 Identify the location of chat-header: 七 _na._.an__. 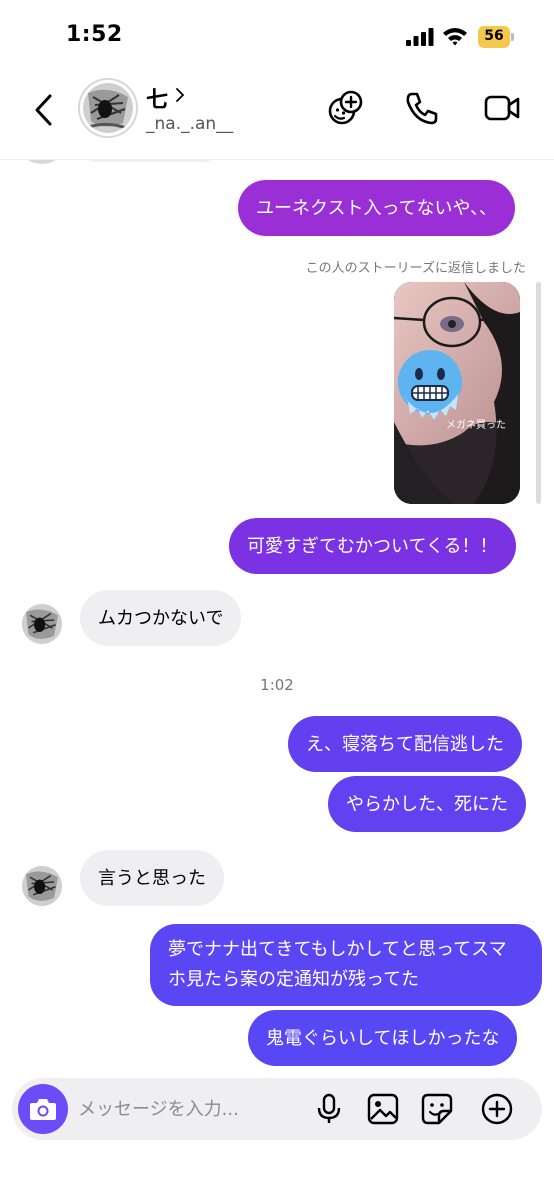
(277, 116).